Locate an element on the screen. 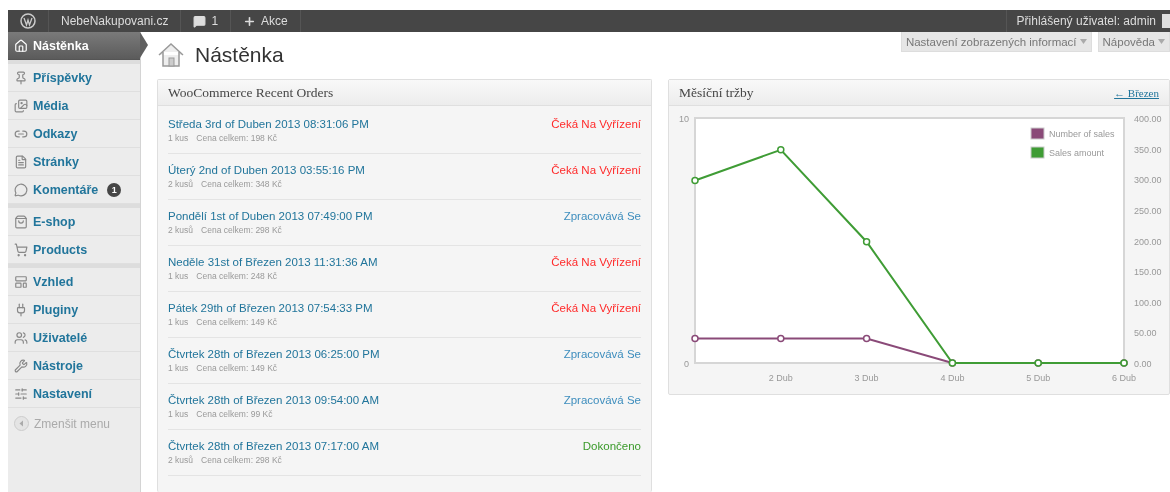 The image size is (1170, 492). logo-icon is located at coordinates (28, 21).